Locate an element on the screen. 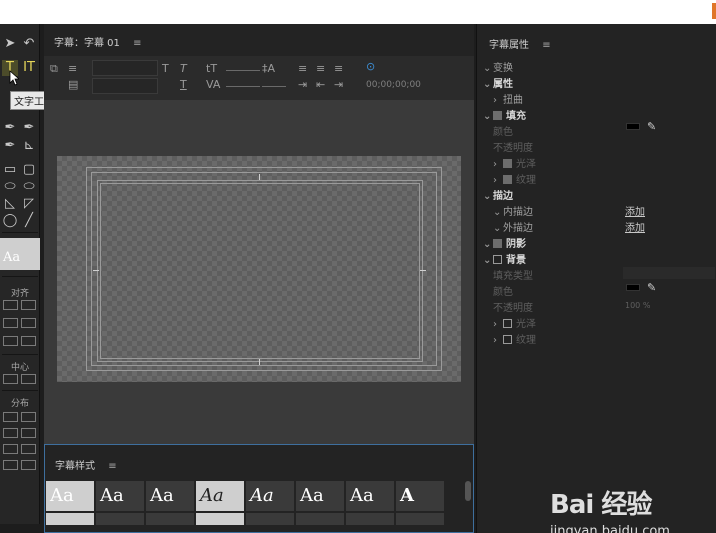  align-center-v-icon is located at coordinates (28, 323).